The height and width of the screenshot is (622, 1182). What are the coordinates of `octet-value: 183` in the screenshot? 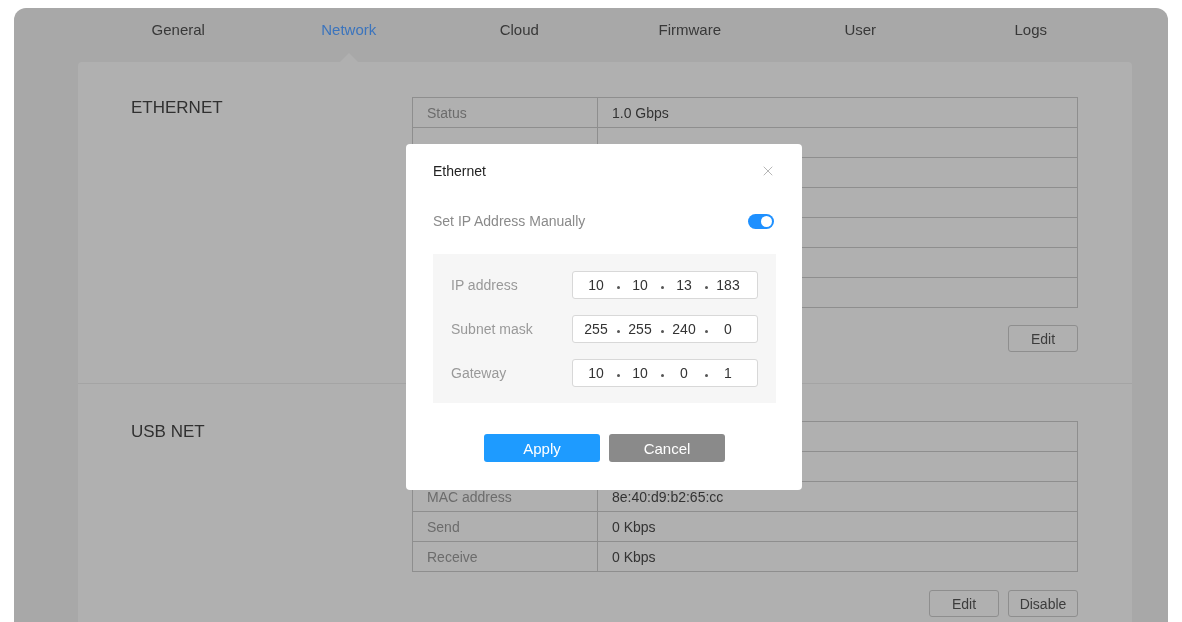 It's located at (728, 285).